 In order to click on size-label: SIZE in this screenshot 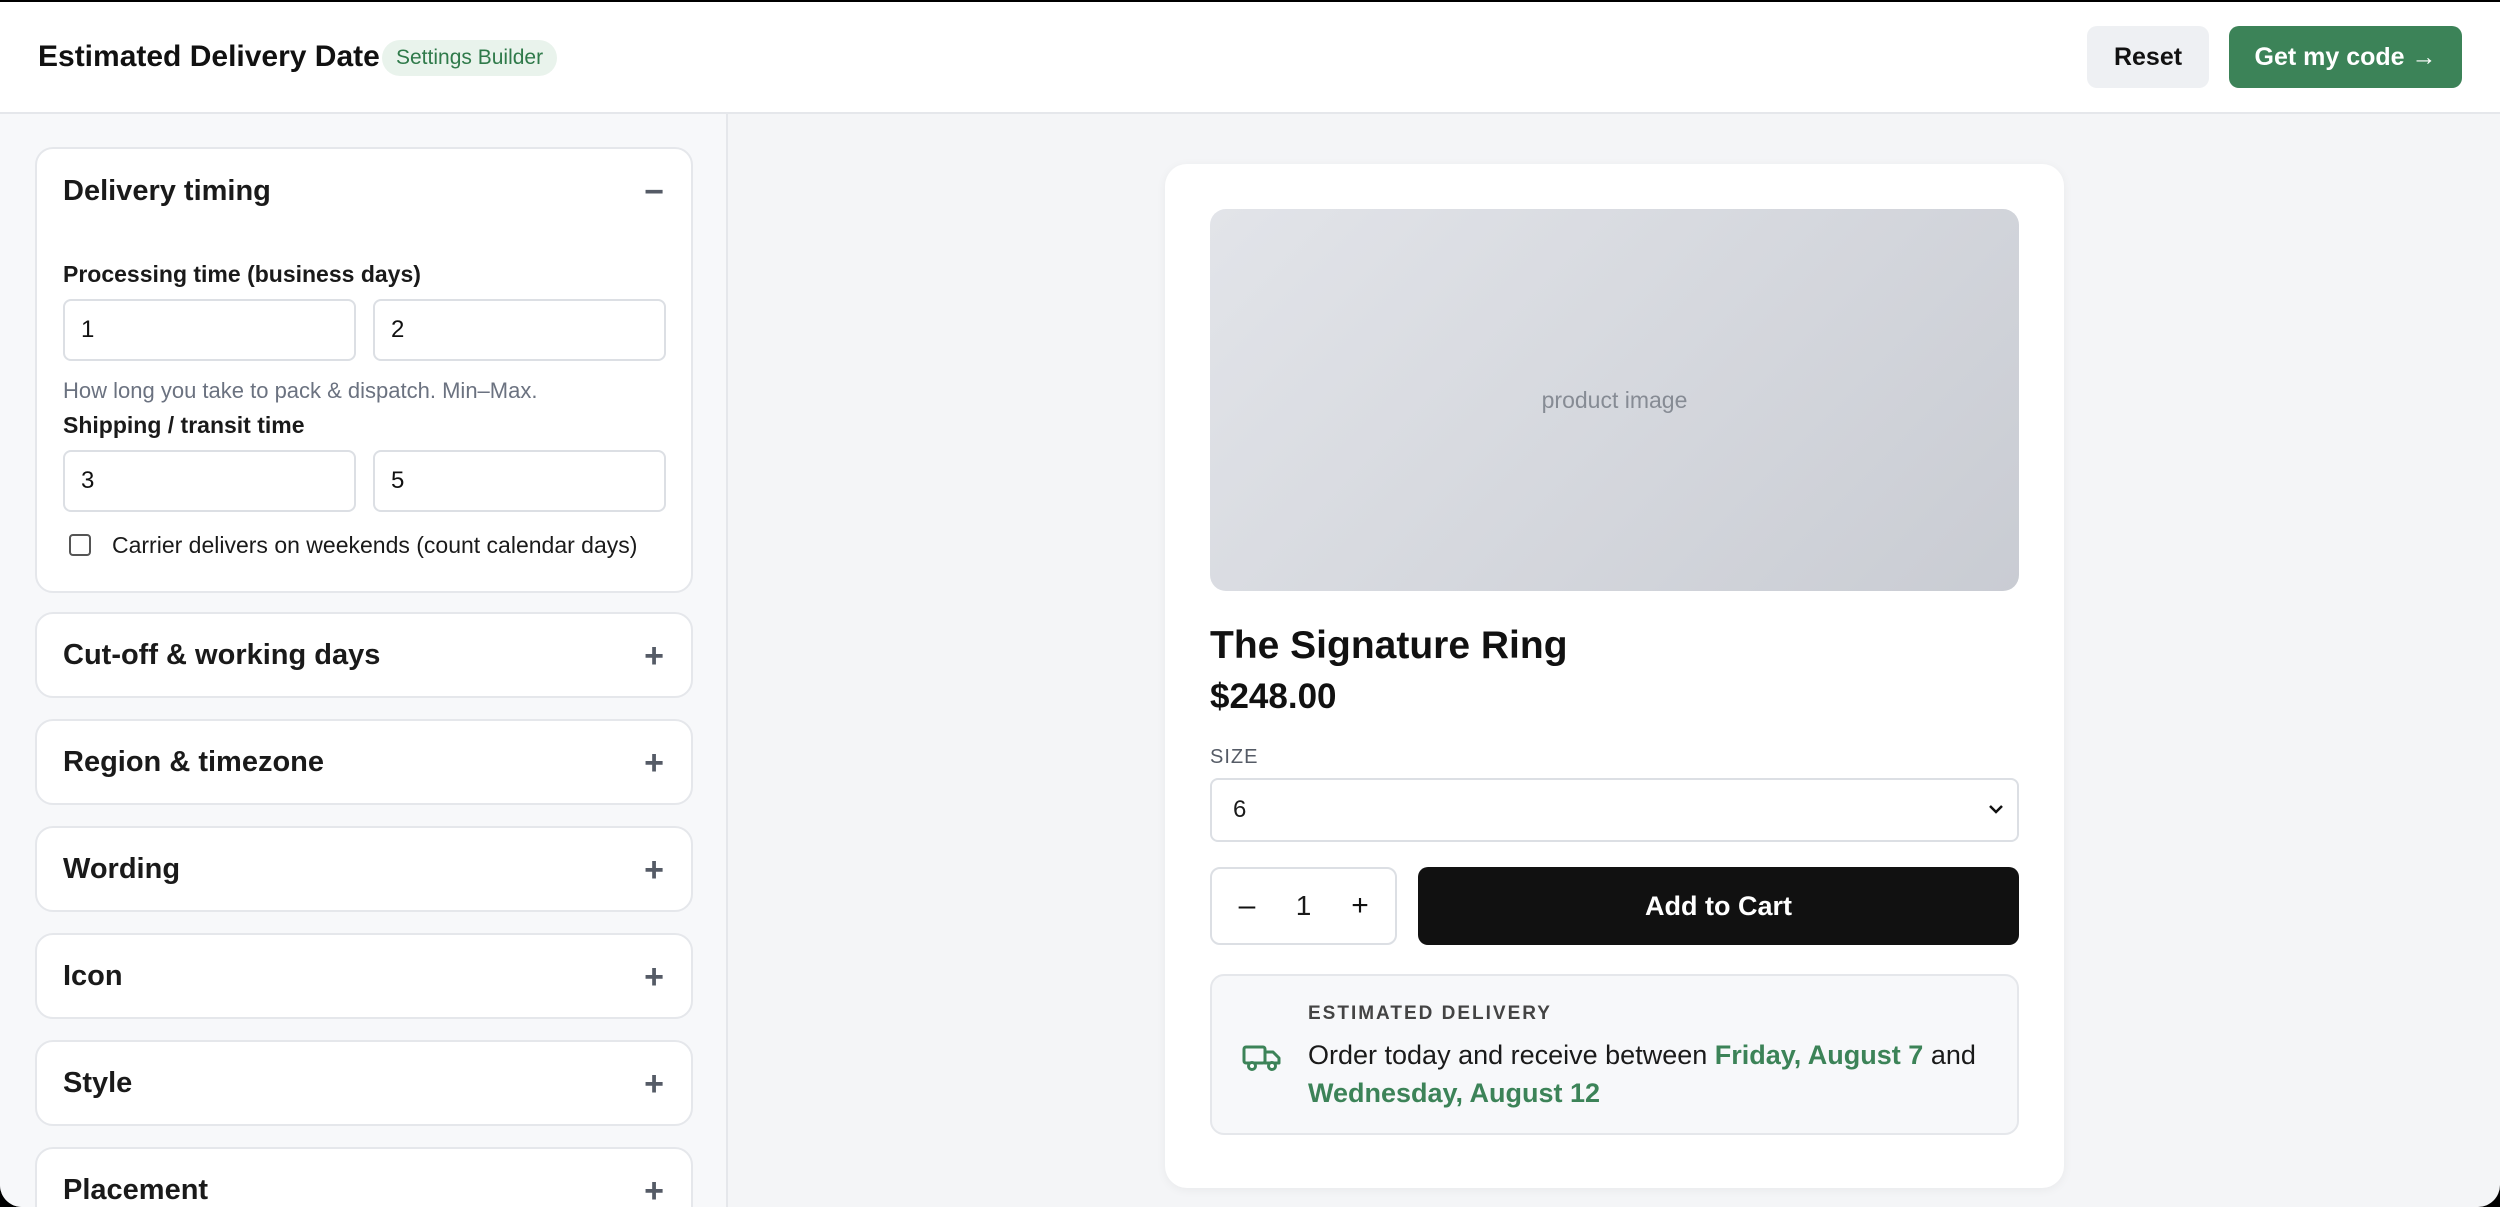, I will do `click(1234, 757)`.